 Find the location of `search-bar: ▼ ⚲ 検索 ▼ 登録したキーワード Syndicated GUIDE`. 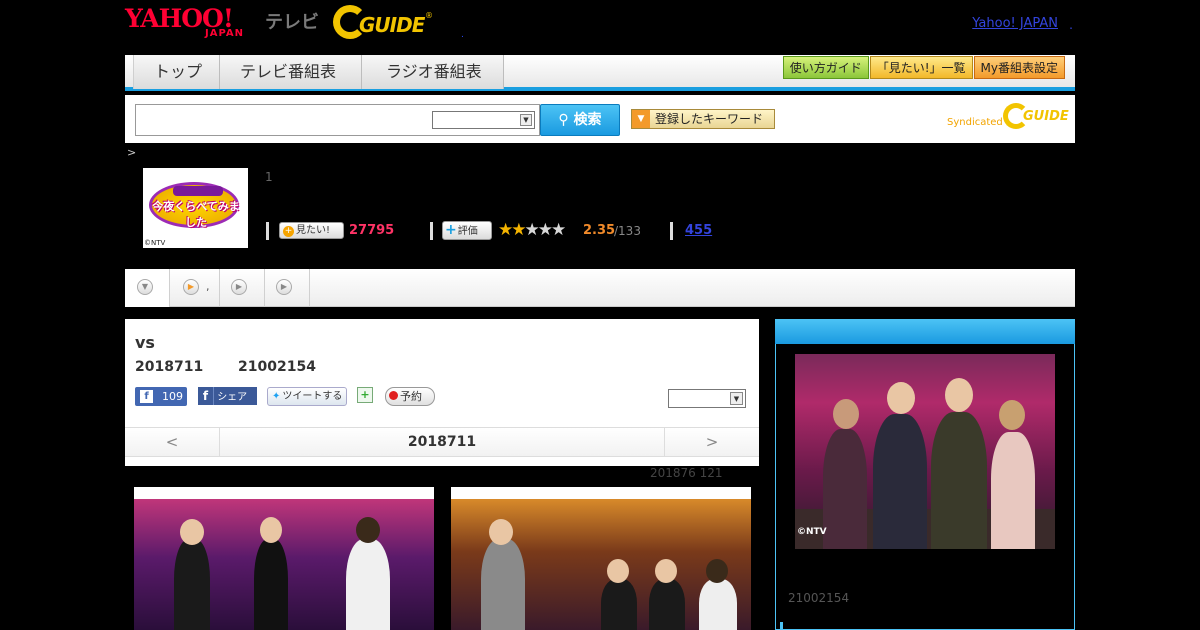

search-bar: ▼ ⚲ 検索 ▼ 登録したキーワード Syndicated GUIDE is located at coordinates (600, 119).